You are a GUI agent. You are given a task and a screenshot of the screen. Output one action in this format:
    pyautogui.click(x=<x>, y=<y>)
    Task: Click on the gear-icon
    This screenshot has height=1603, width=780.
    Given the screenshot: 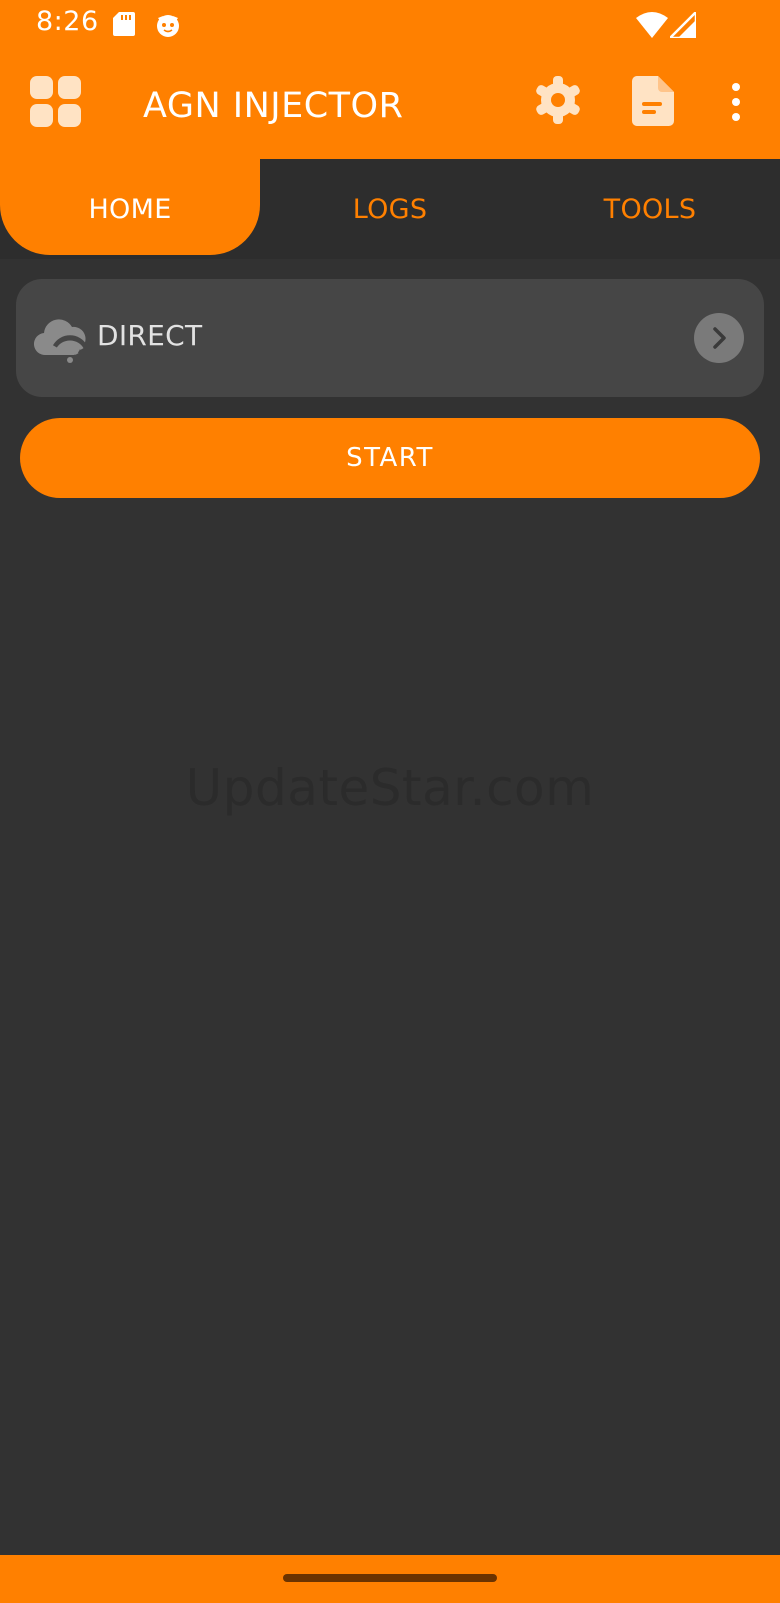 What is the action you would take?
    pyautogui.click(x=558, y=100)
    